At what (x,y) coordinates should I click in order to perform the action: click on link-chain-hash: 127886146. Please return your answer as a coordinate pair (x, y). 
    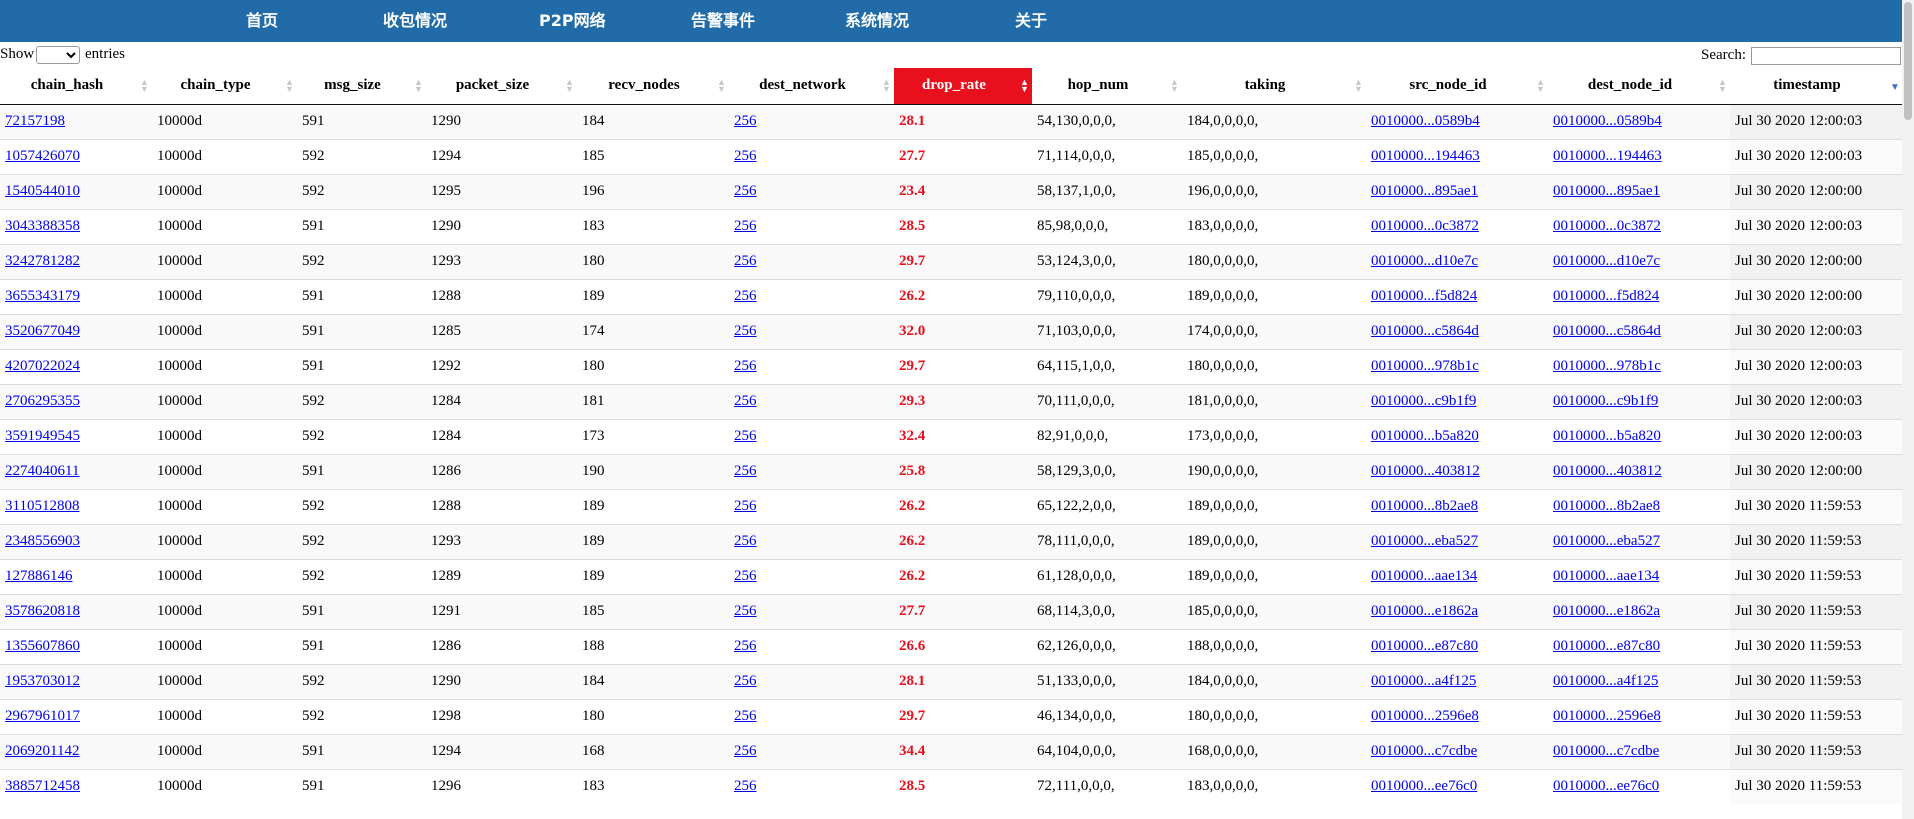
    Looking at the image, I should click on (39, 576).